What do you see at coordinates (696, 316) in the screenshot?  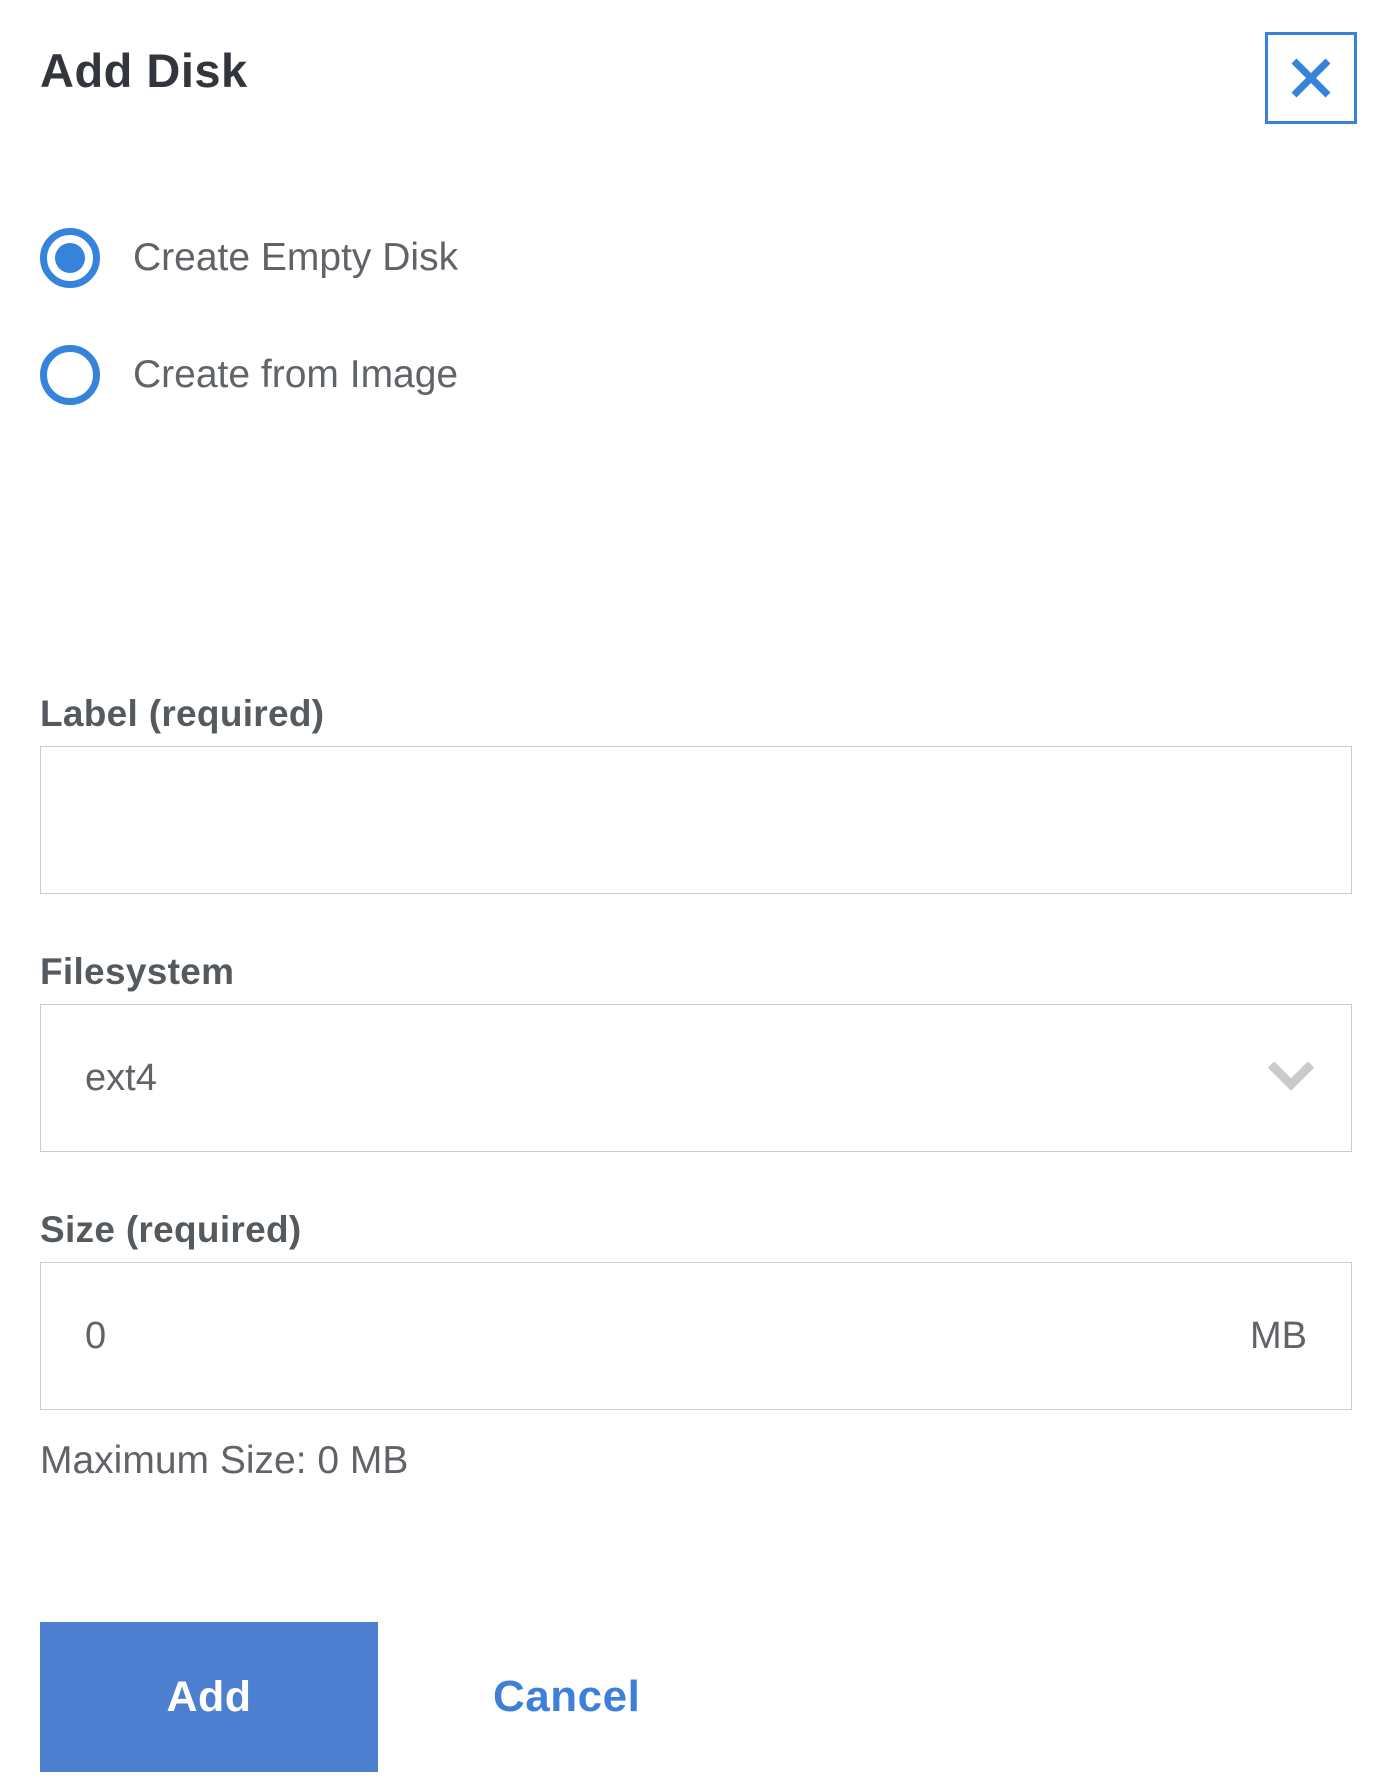 I see `disk-mode-radio-group: Create Empty Disk Create from Image` at bounding box center [696, 316].